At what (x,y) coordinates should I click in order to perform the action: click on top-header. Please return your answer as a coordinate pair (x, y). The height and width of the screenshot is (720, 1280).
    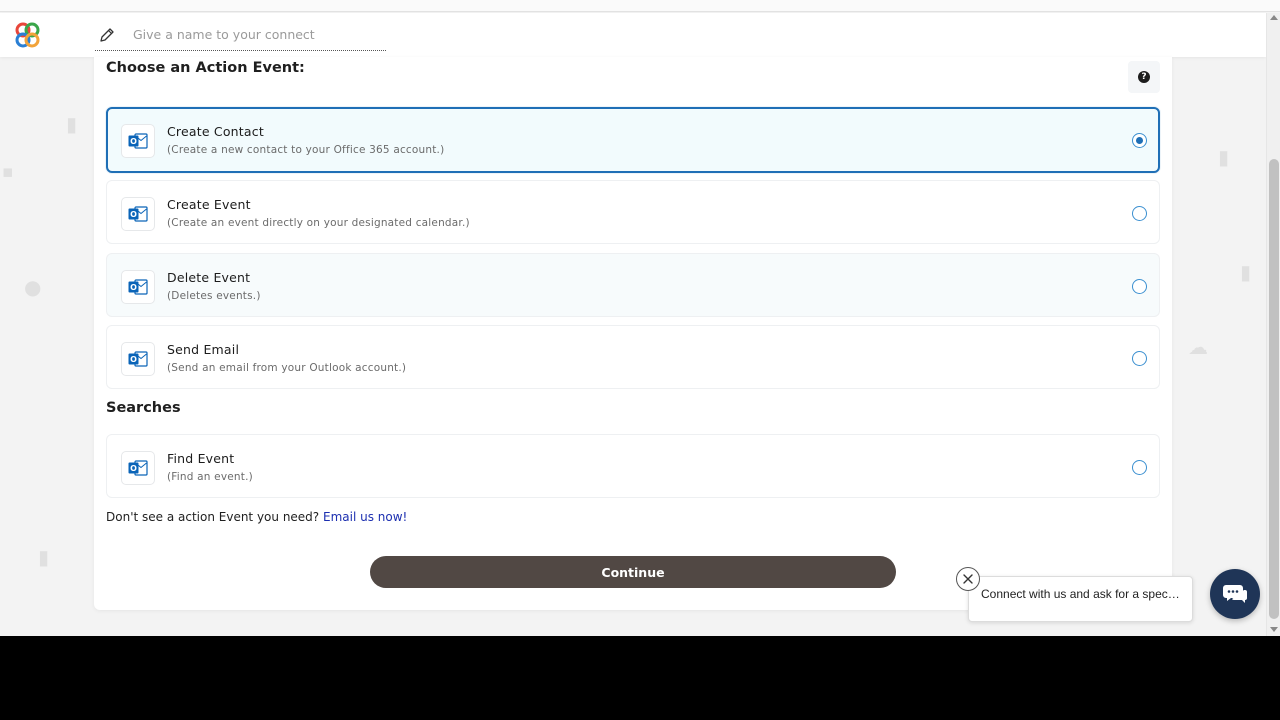
    Looking at the image, I should click on (633, 35).